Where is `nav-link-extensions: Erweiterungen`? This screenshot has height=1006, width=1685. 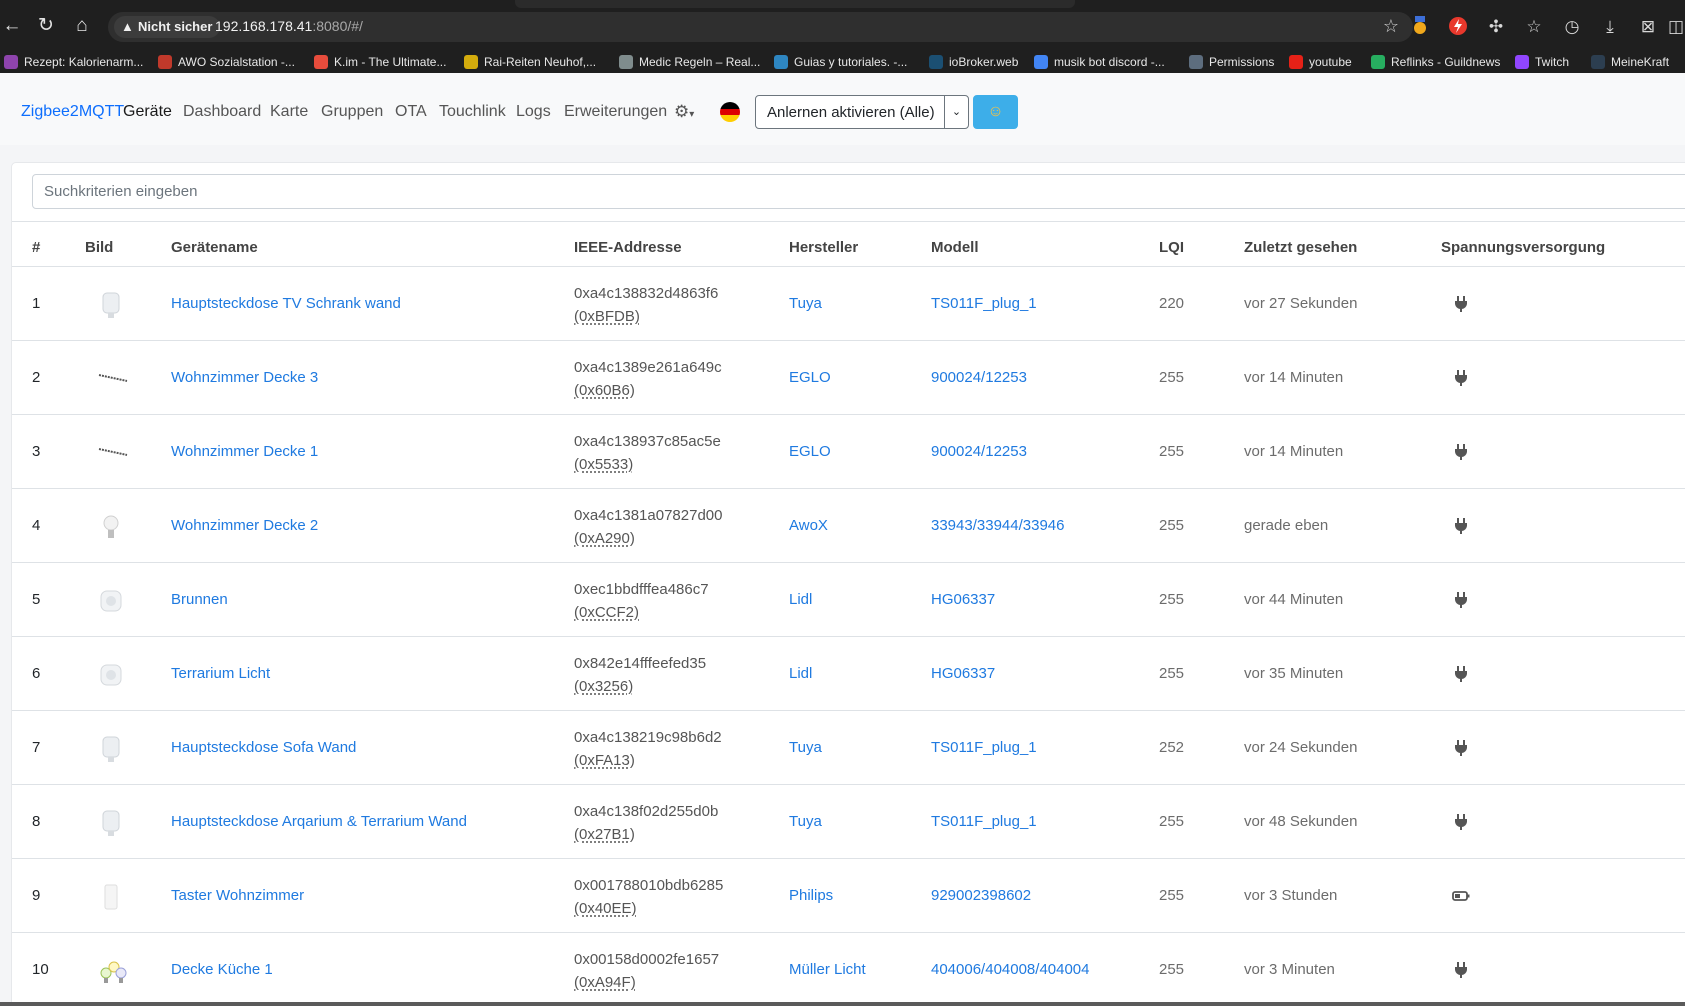
nav-link-extensions: Erweiterungen is located at coordinates (615, 112).